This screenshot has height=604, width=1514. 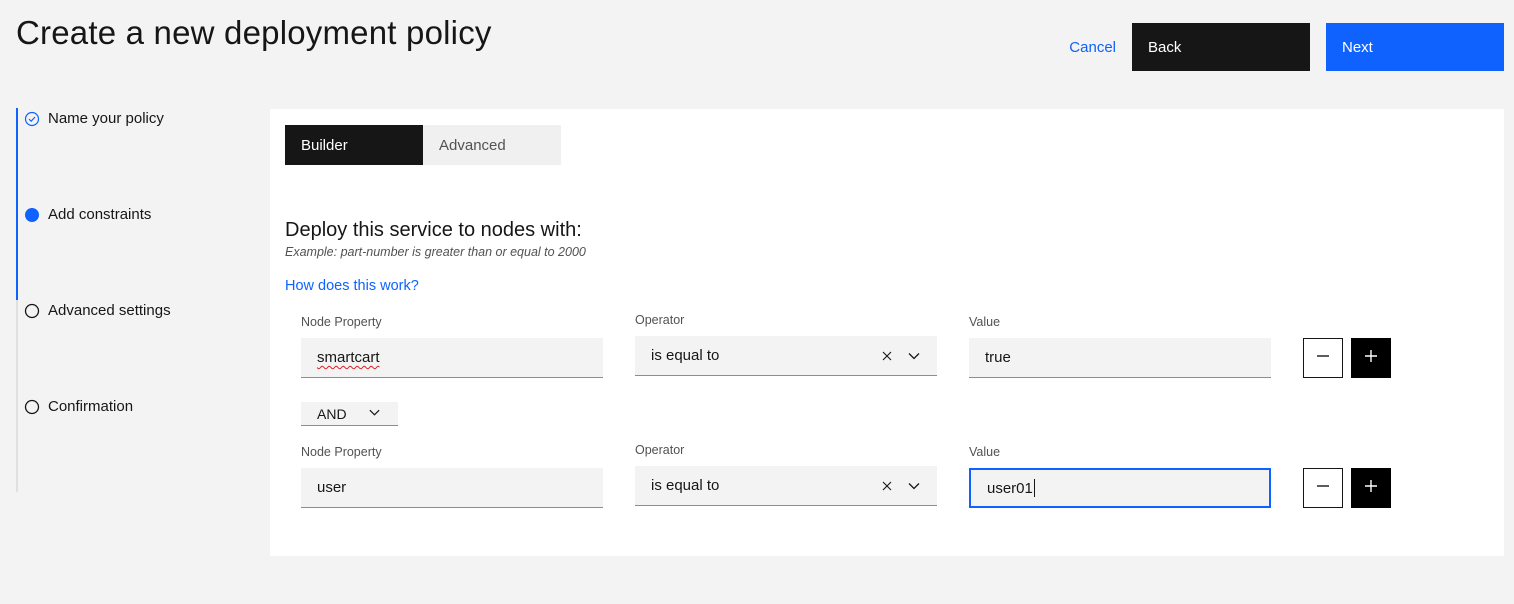 I want to click on tab-builder: Builder, so click(x=354, y=145).